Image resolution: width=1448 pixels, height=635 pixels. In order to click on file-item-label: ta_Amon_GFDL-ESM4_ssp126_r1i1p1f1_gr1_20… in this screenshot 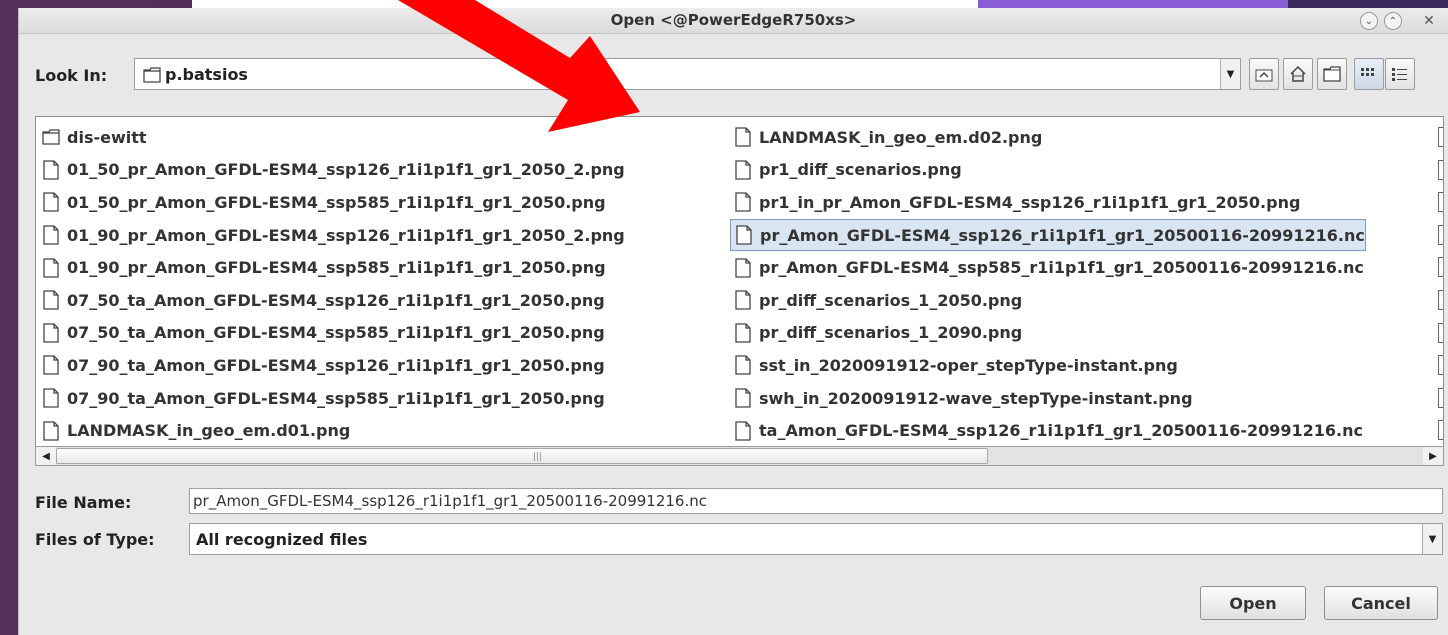, I will do `click(1061, 431)`.